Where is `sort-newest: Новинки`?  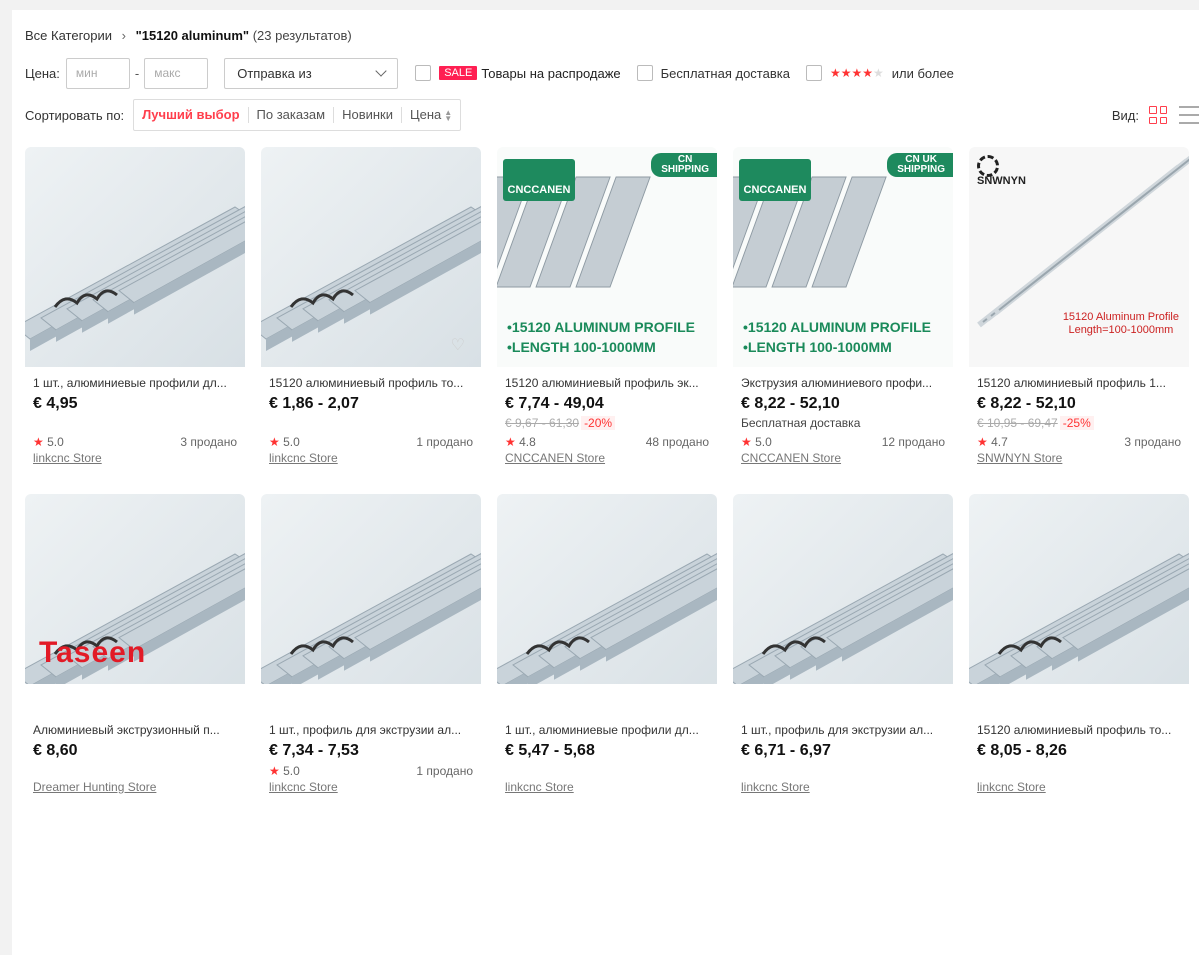
sort-newest: Новинки is located at coordinates (367, 115).